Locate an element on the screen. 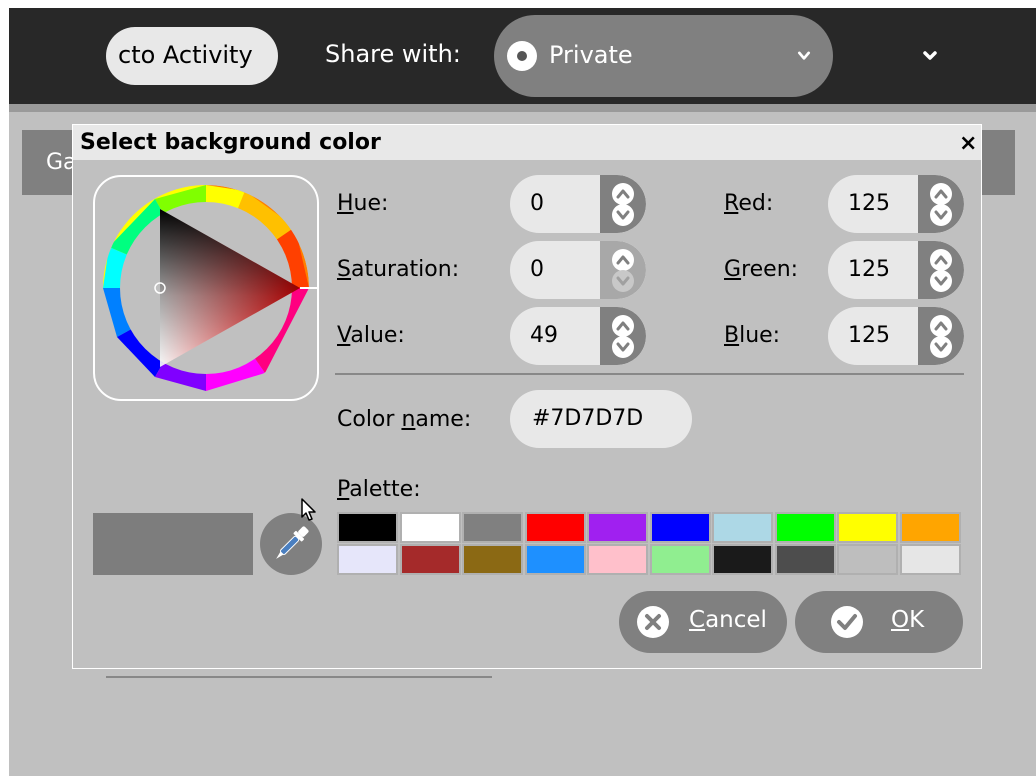 The image size is (1036, 776). chevron-down-icon is located at coordinates (804, 55).